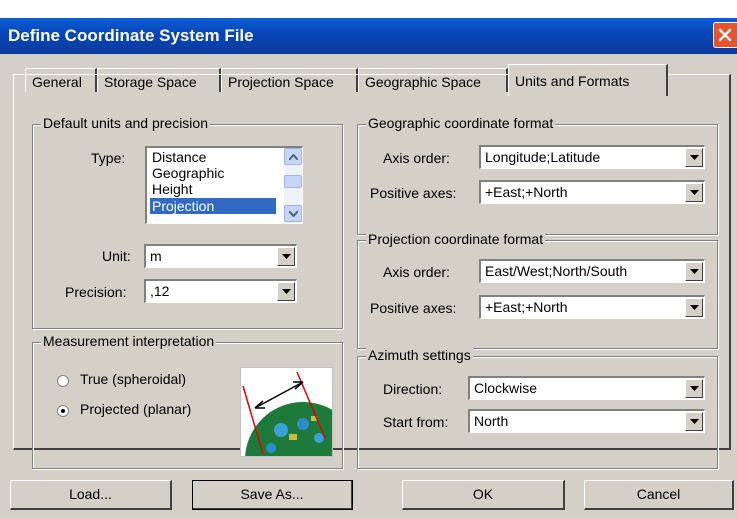  What do you see at coordinates (131, 35) in the screenshot?
I see `window-title: Define Coordinate System File` at bounding box center [131, 35].